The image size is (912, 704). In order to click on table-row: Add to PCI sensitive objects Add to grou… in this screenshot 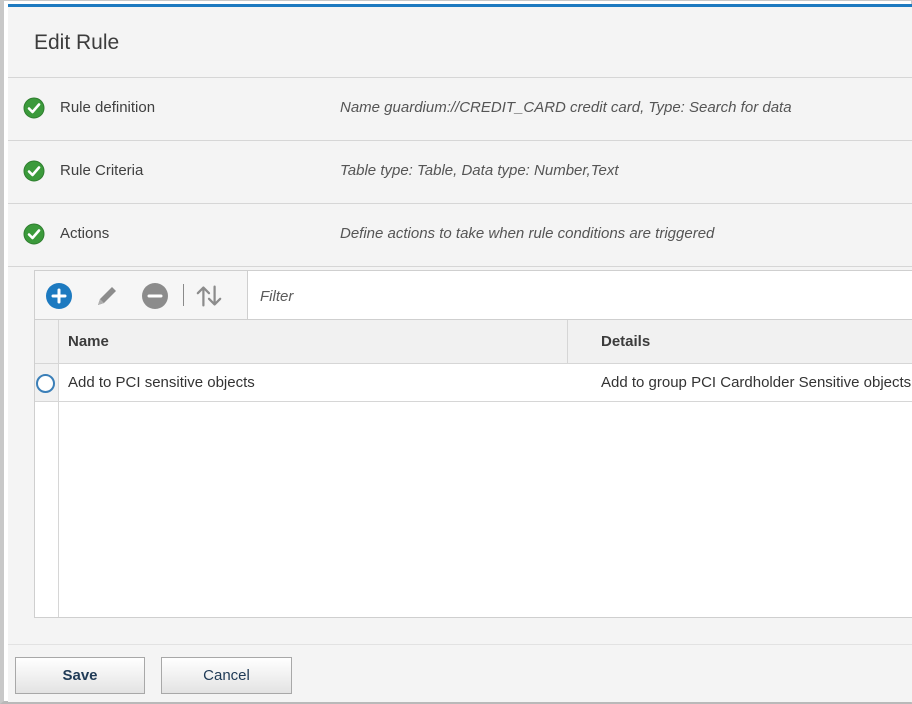, I will do `click(485, 383)`.